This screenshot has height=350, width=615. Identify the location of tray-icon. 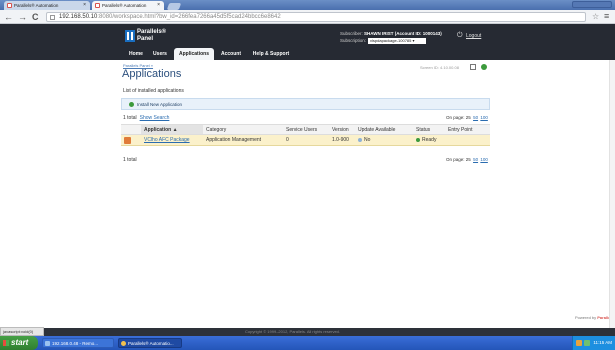
(579, 343).